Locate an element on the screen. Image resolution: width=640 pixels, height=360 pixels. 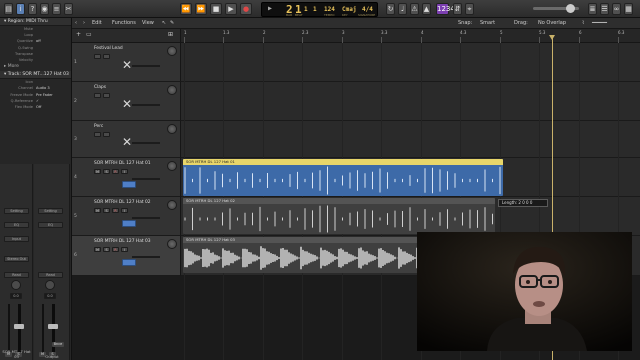
solo-button: S is located at coordinates (106, 210).